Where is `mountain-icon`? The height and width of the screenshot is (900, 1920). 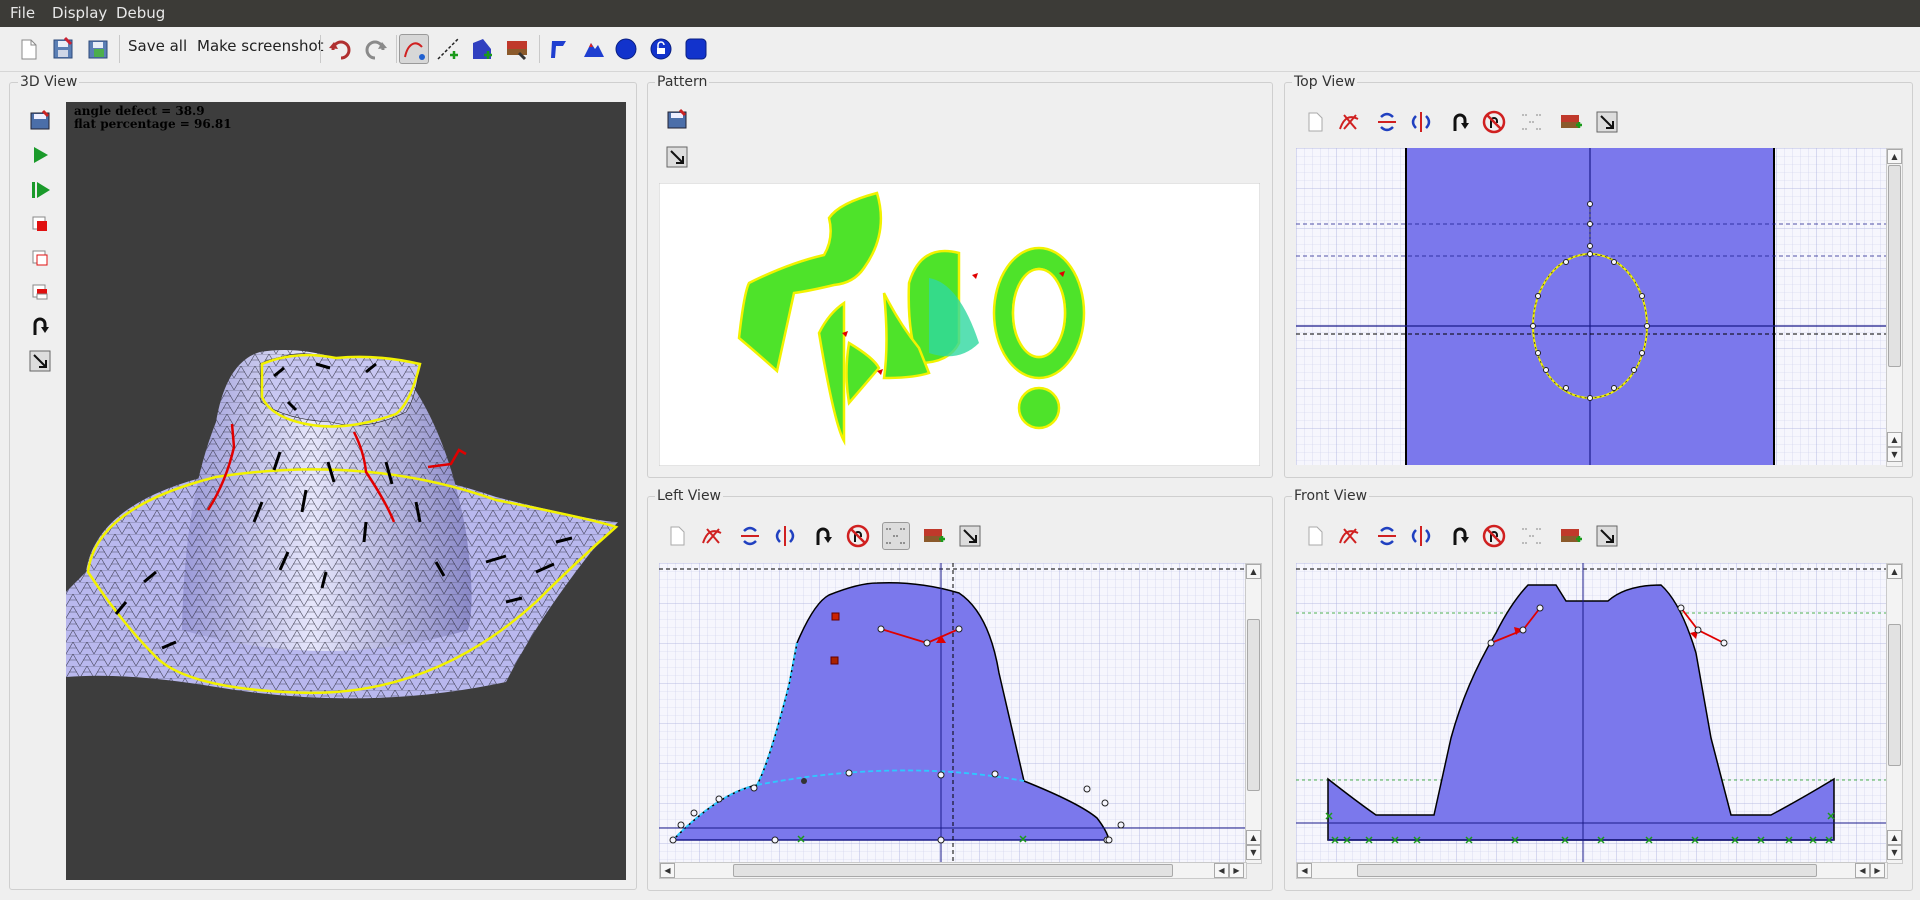 mountain-icon is located at coordinates (594, 49).